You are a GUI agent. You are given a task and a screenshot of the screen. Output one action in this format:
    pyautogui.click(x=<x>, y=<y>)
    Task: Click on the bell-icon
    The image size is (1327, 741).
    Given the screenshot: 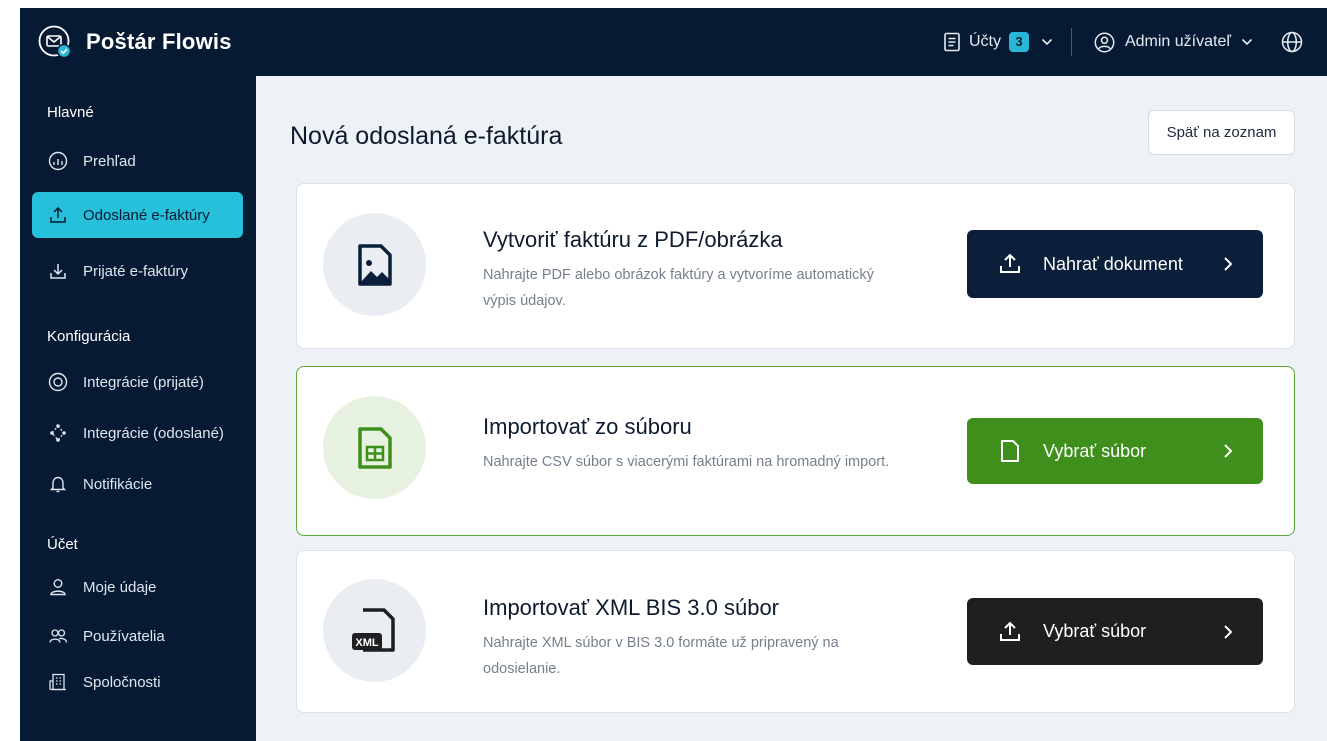 What is the action you would take?
    pyautogui.click(x=58, y=484)
    